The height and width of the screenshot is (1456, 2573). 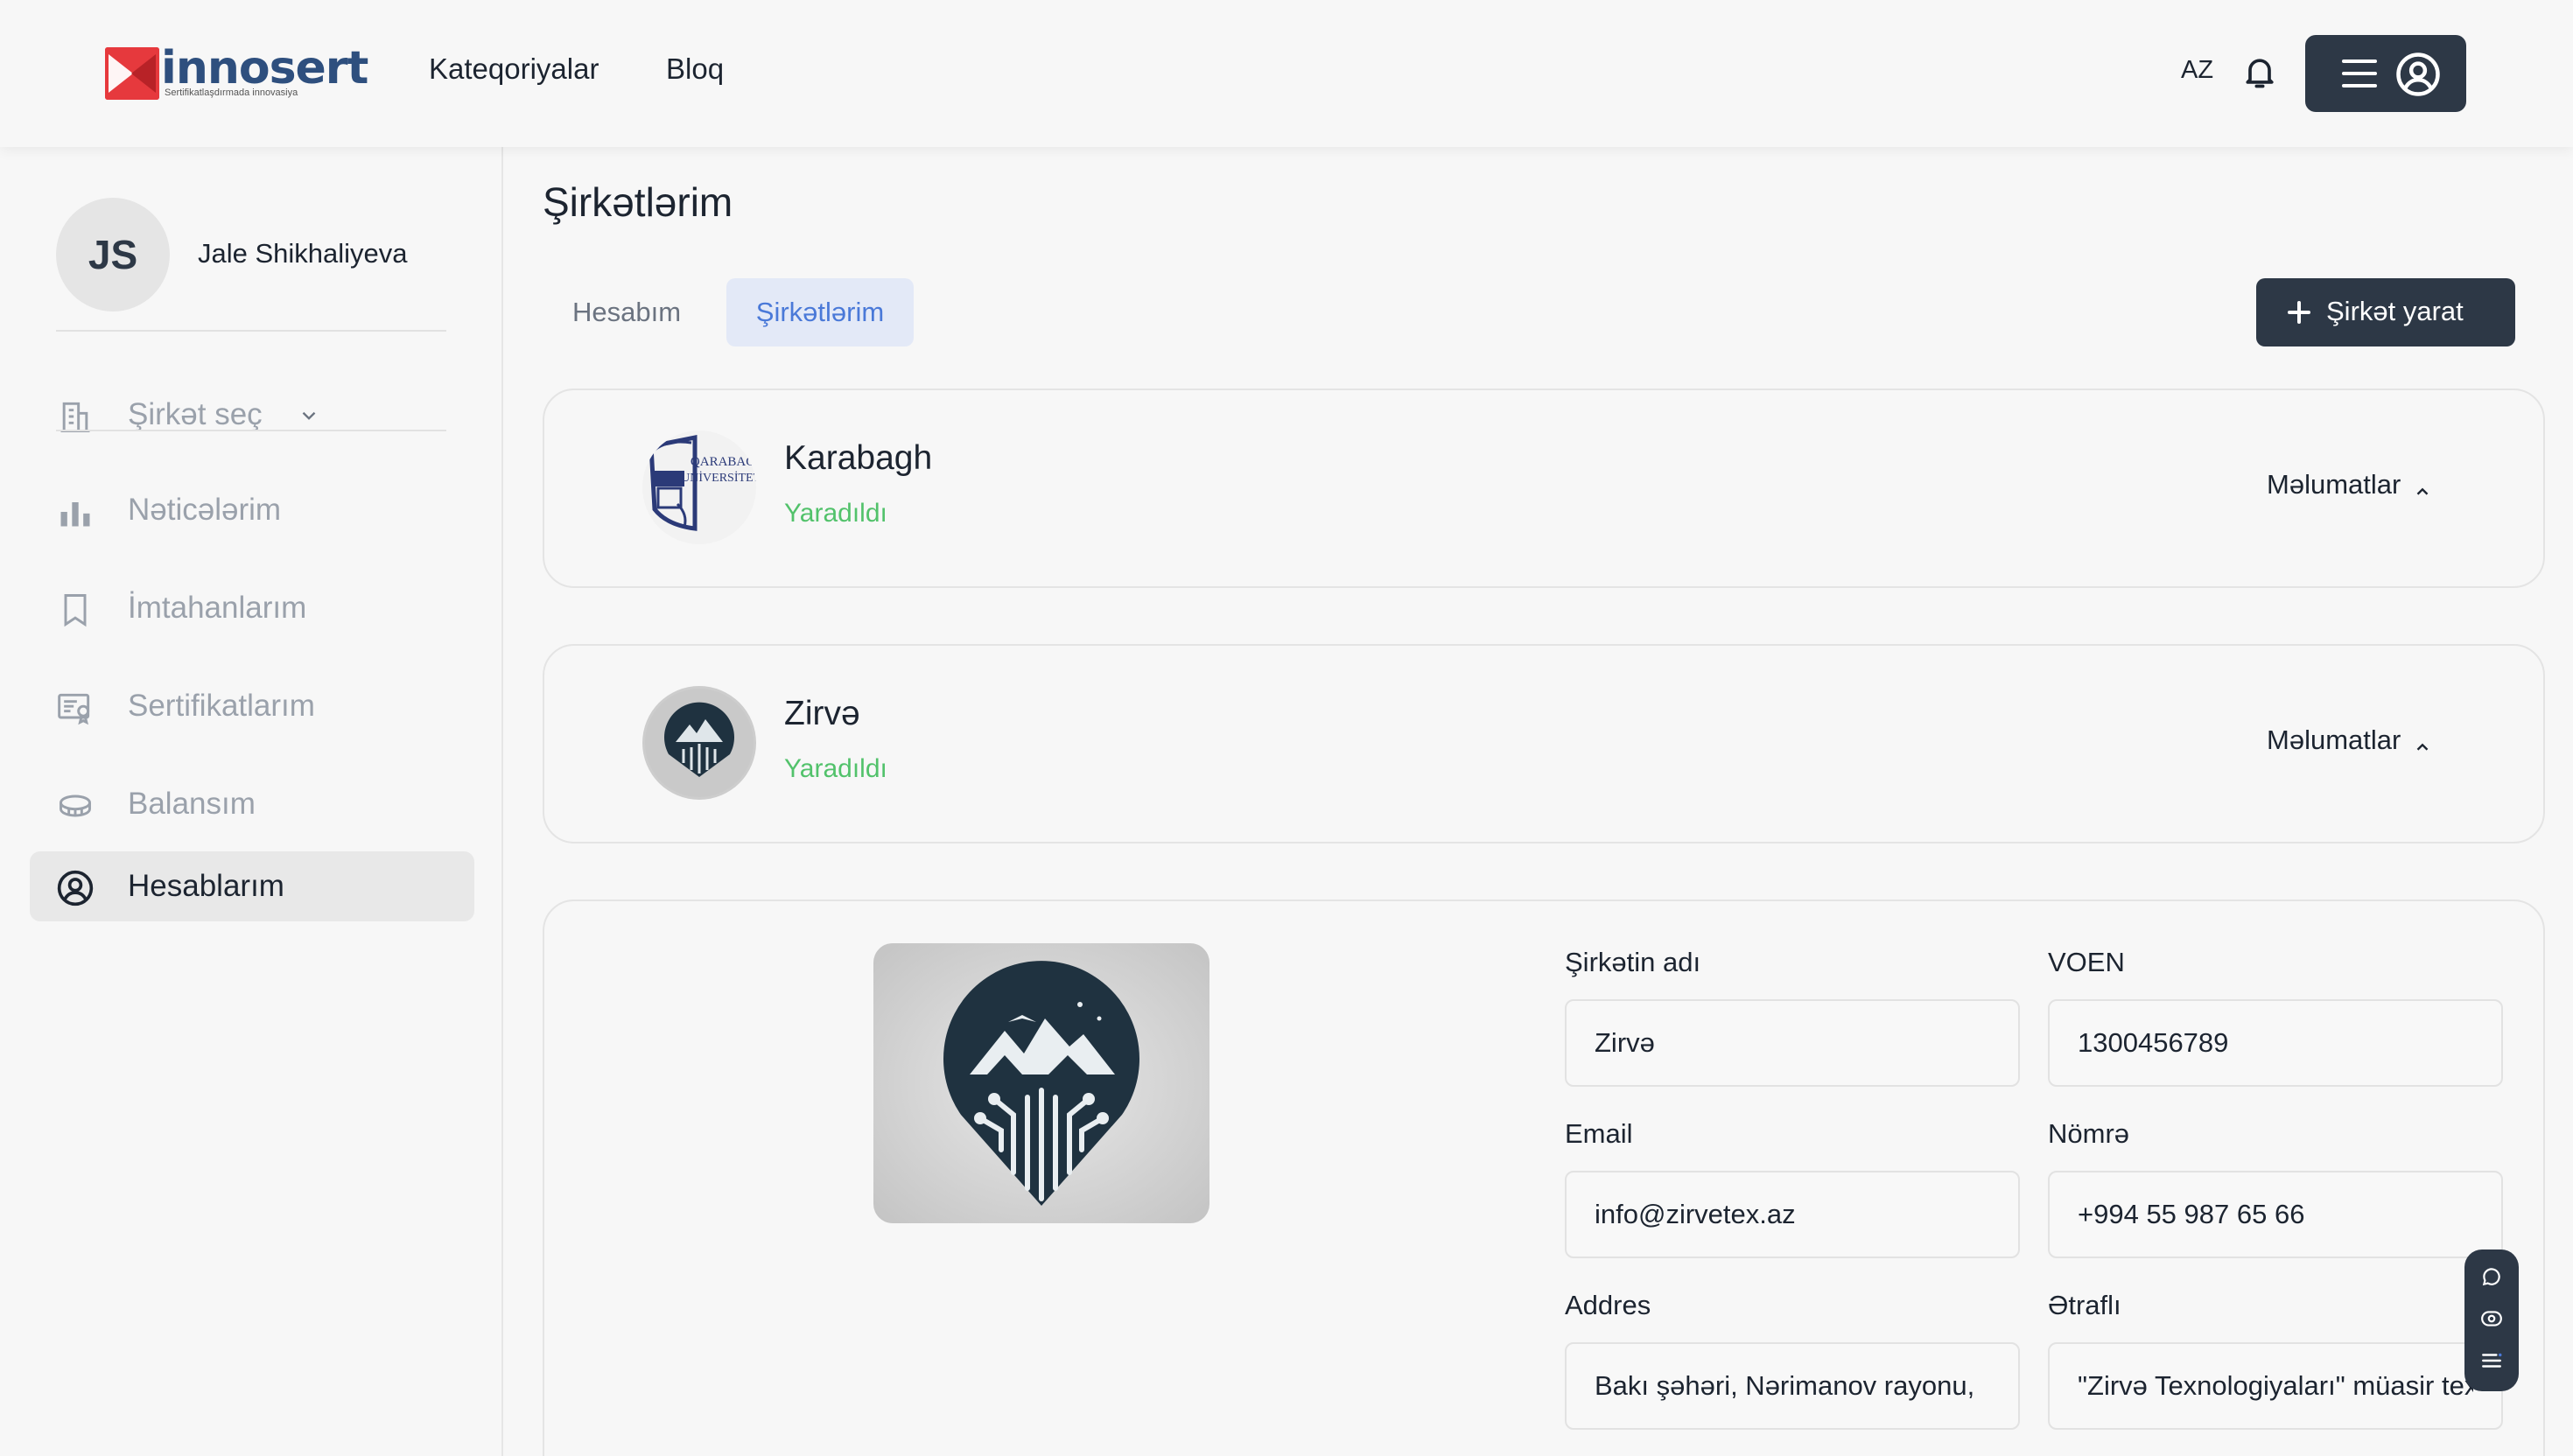 I want to click on user-name: Jale Shikhaliyeva, so click(x=303, y=253).